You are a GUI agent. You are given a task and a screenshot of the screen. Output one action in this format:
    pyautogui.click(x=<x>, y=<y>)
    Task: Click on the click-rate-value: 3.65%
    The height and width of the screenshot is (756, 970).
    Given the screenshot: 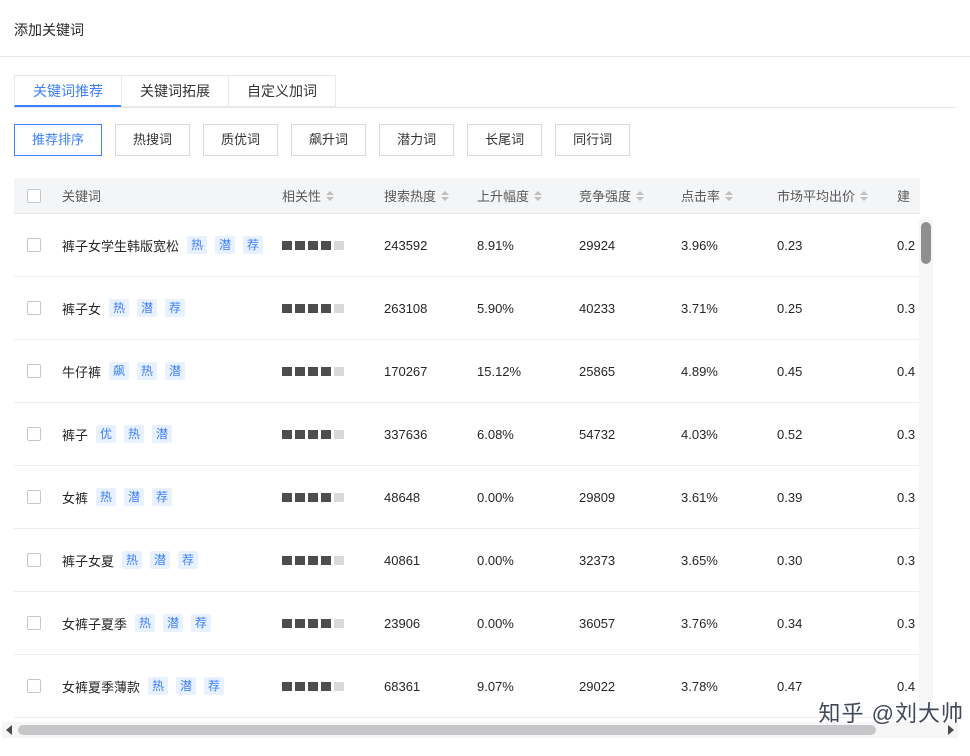 What is the action you would take?
    pyautogui.click(x=699, y=560)
    